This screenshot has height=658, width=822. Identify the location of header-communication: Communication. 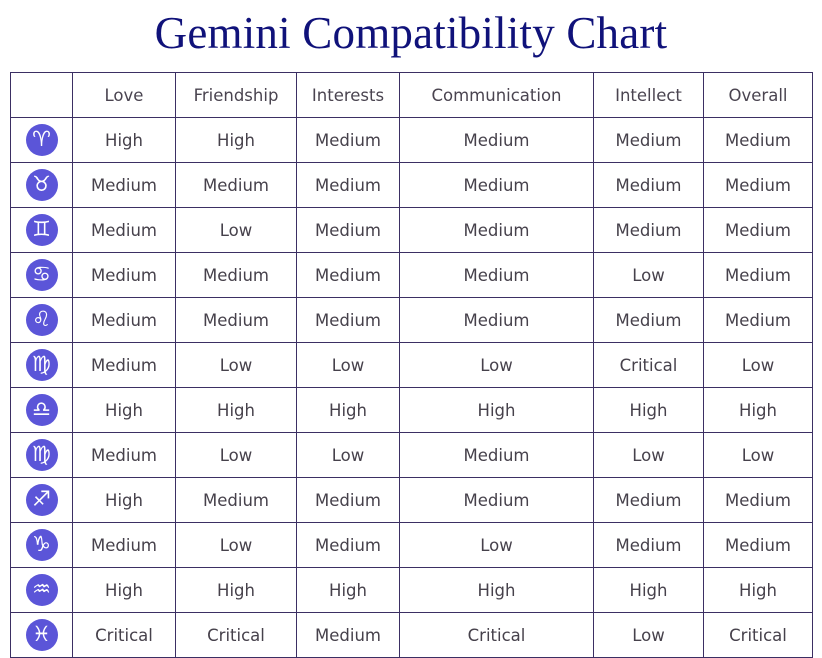
(496, 95).